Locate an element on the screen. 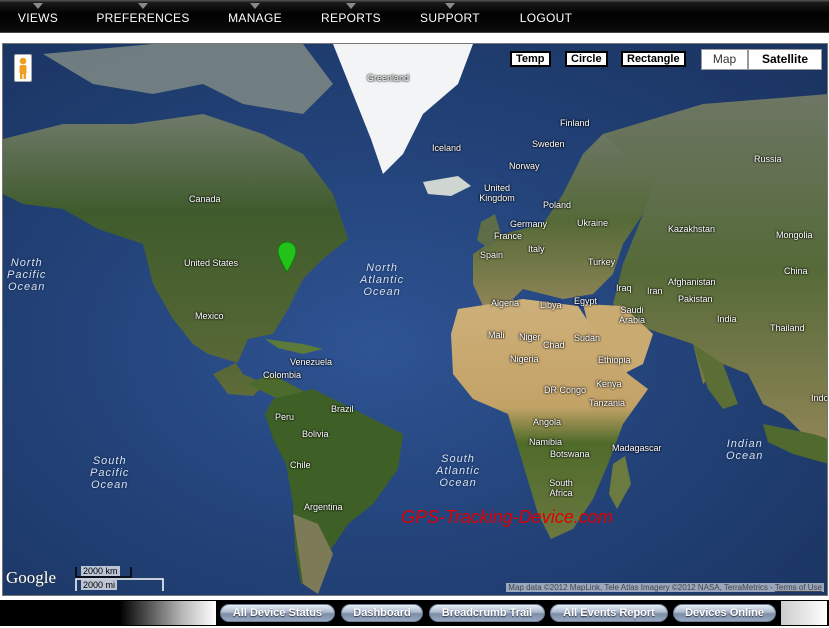 The image size is (829, 628). country-label: Egypt is located at coordinates (586, 301).